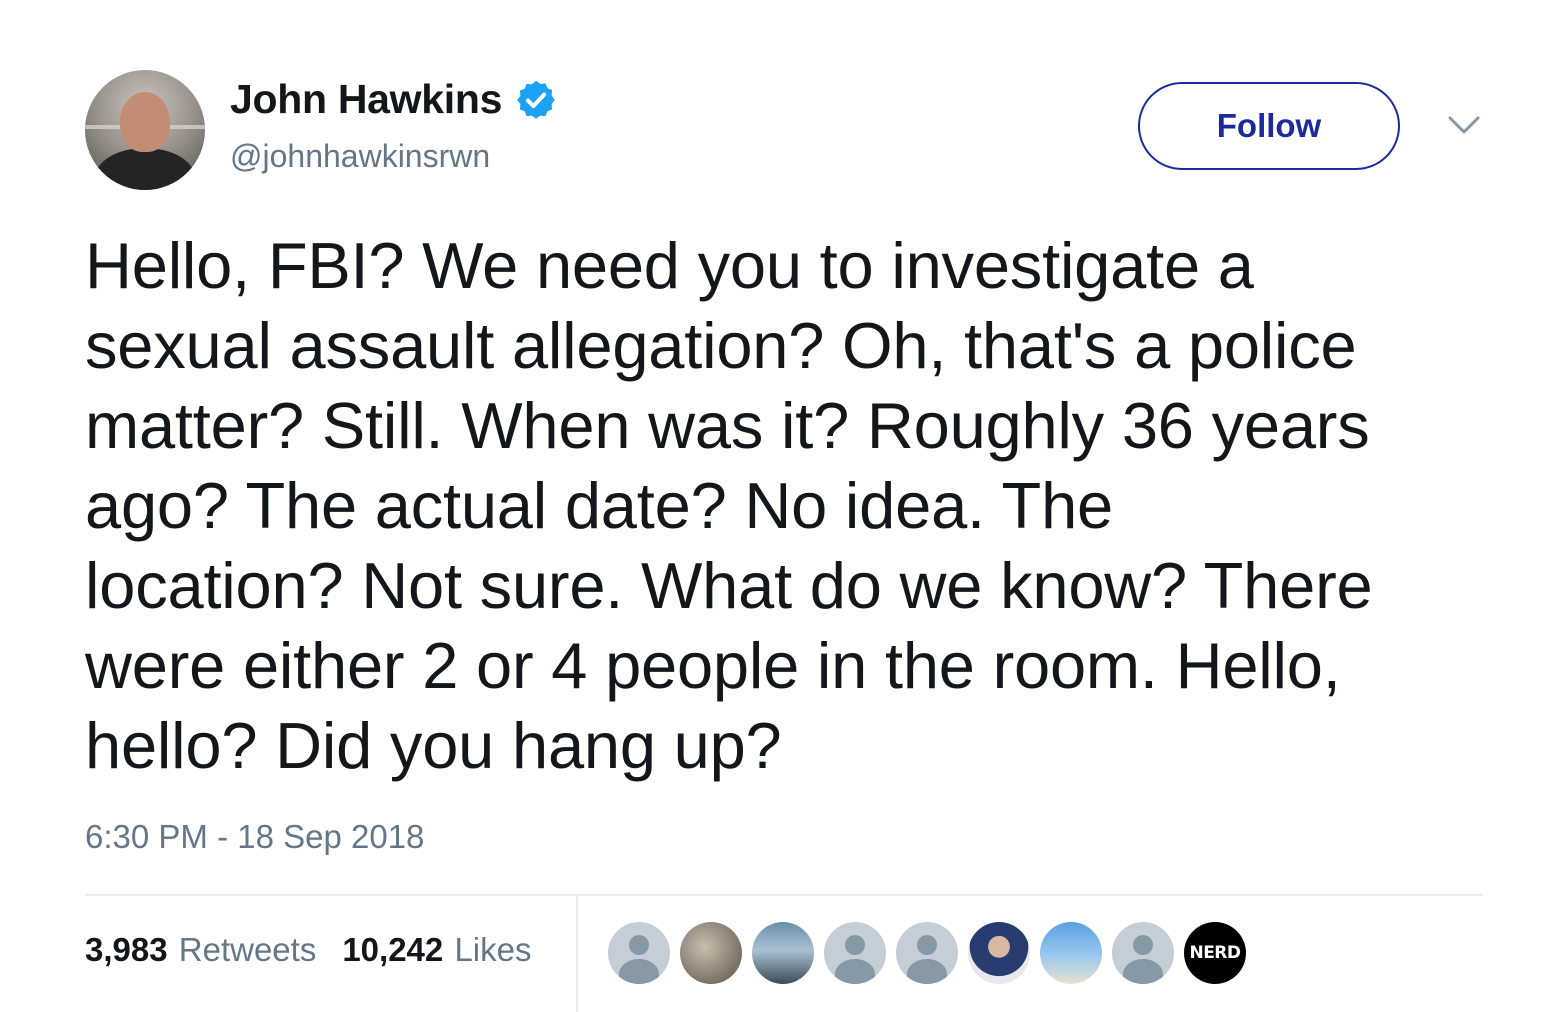  Describe the element at coordinates (145, 169) in the screenshot. I see `avatar-body` at that location.